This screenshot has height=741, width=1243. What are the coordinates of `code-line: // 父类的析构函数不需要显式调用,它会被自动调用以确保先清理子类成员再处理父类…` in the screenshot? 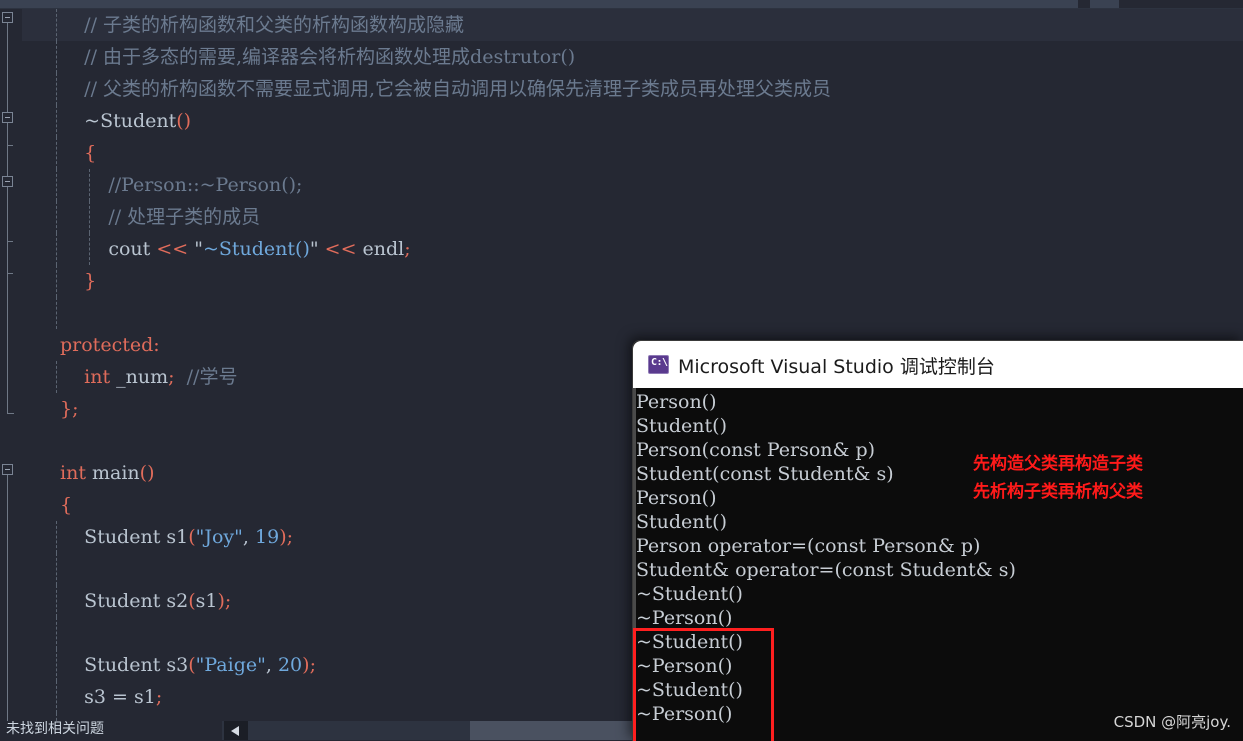 It's located at (632, 89).